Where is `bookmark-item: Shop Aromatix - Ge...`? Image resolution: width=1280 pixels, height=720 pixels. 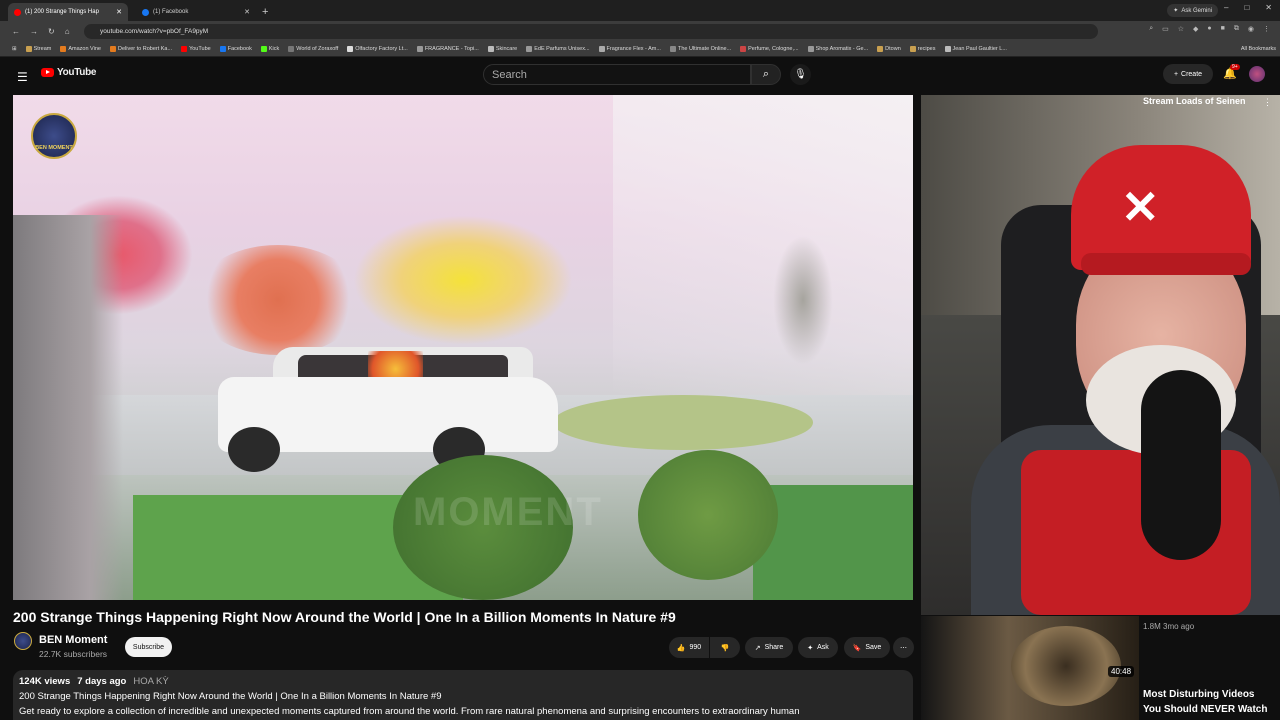
bookmark-item: Shop Aromatix - Ge... is located at coordinates (838, 49).